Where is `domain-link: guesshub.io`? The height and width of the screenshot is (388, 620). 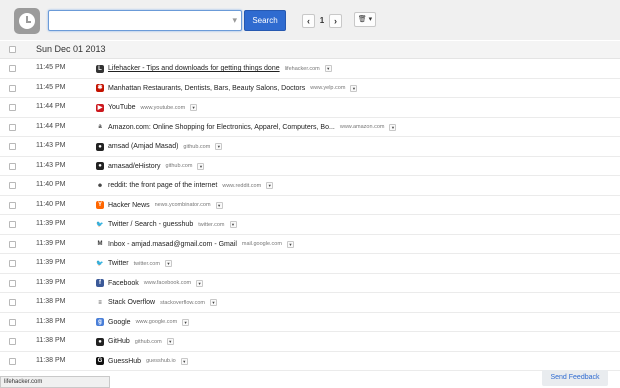
domain-link: guesshub.io is located at coordinates (161, 361).